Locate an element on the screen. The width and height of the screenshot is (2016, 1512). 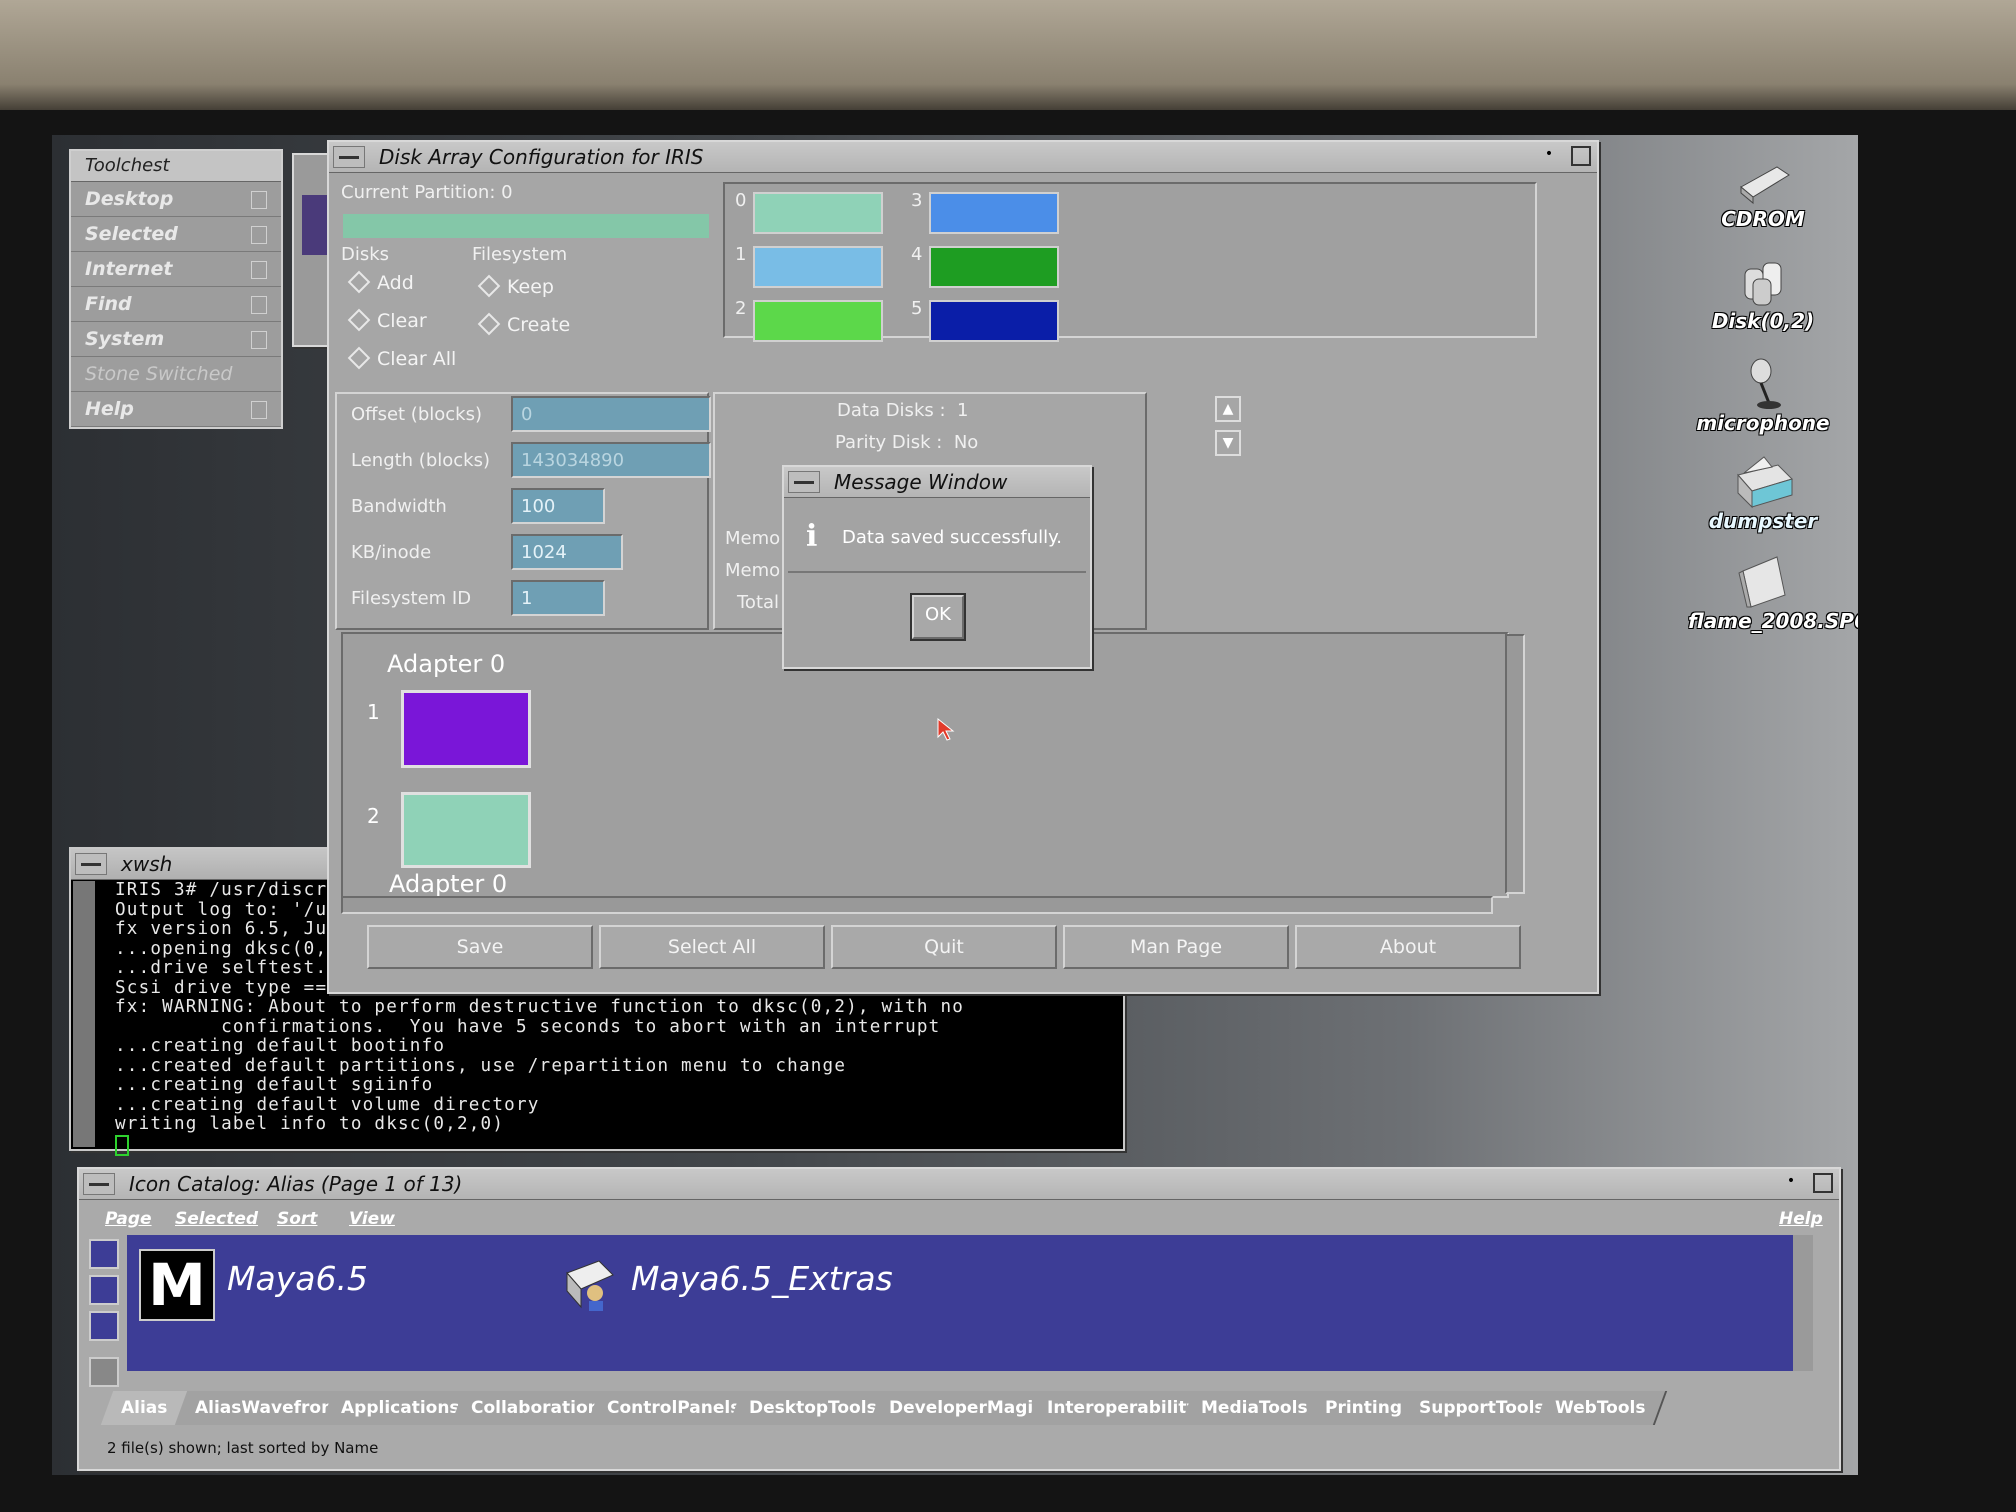
offset-label: Offset (blocks) is located at coordinates (416, 414).